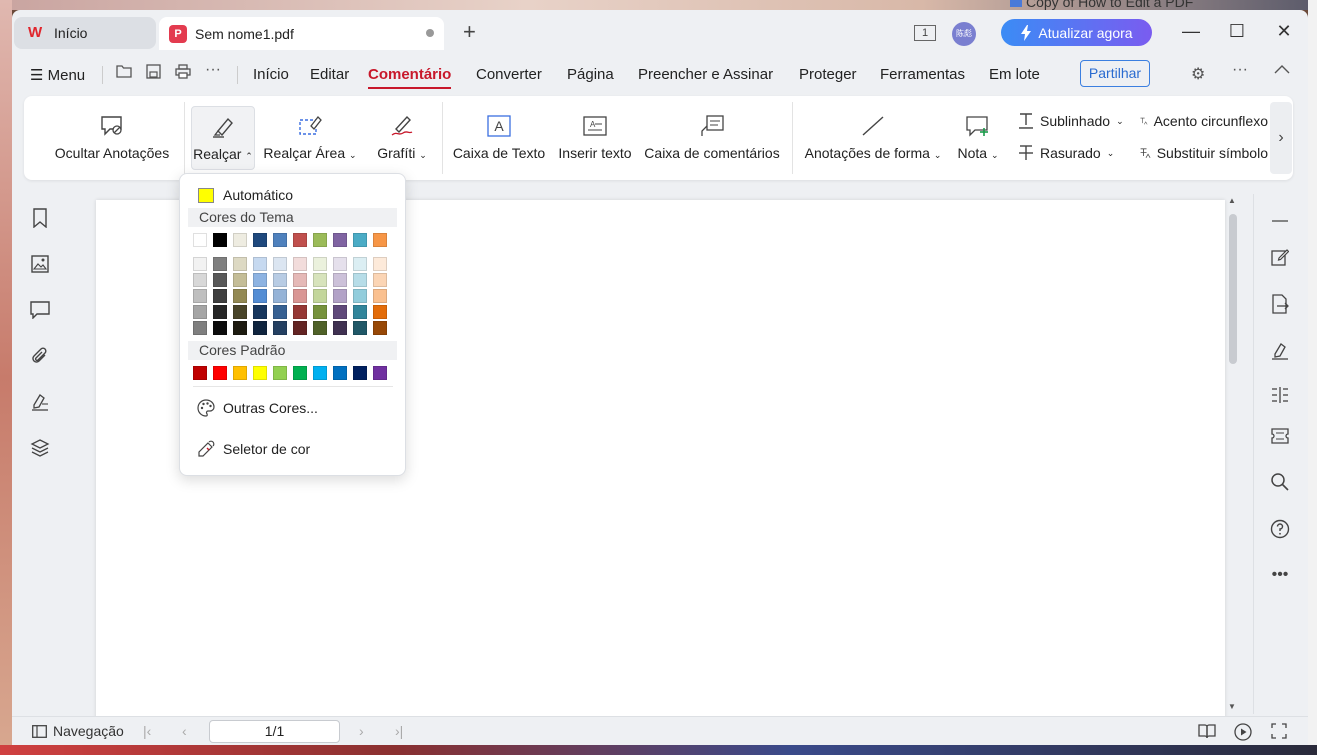 The image size is (1317, 755). I want to click on insert-text-button: A Inserir texto, so click(595, 138).